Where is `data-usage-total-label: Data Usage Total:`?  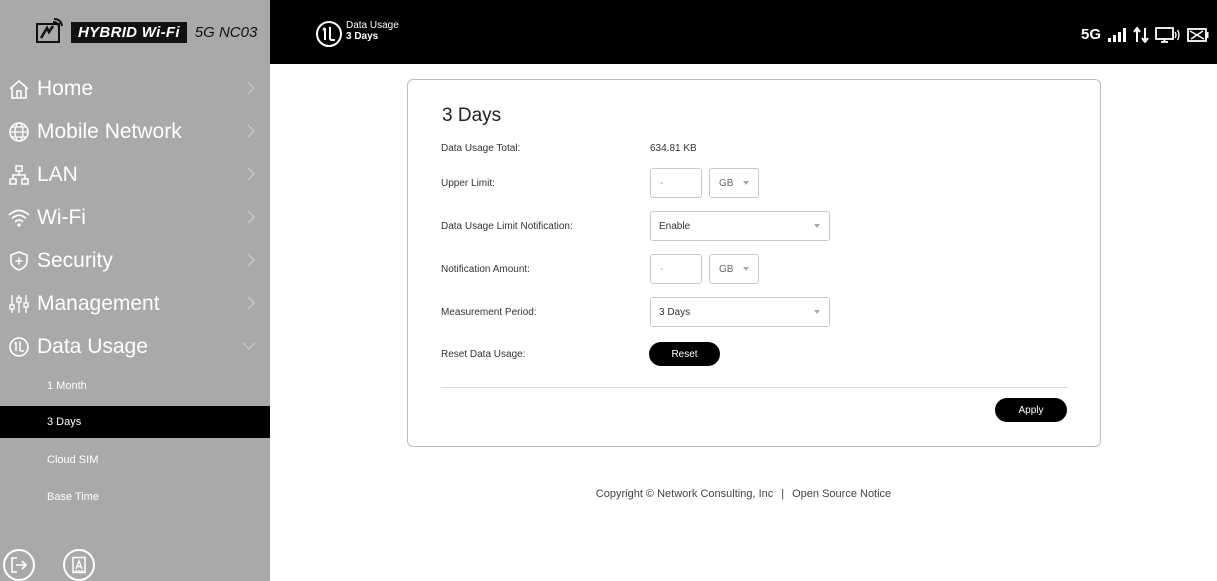
data-usage-total-label: Data Usage Total: is located at coordinates (481, 148).